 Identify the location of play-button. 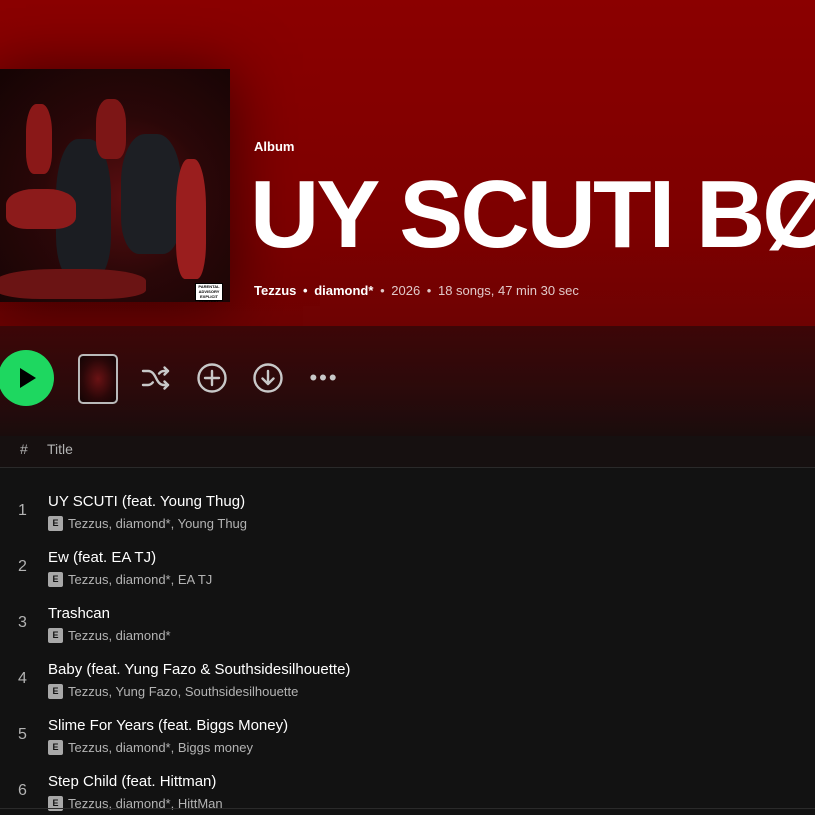
(27, 378).